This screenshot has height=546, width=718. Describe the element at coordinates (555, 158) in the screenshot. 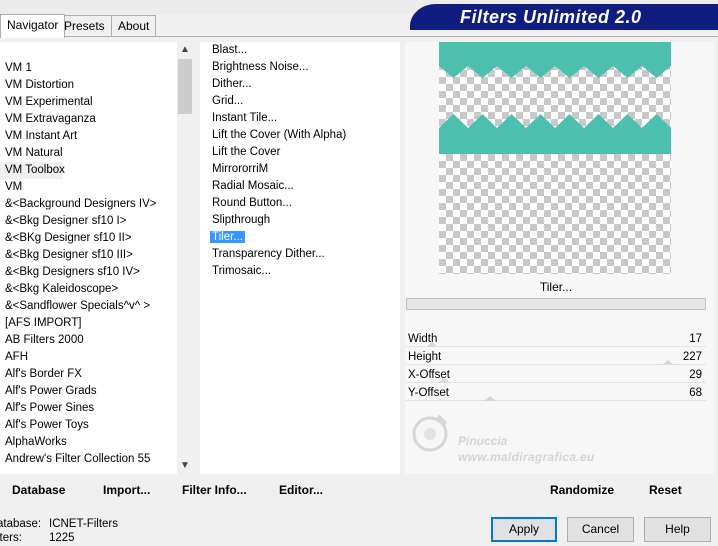

I see `filter-preview` at that location.